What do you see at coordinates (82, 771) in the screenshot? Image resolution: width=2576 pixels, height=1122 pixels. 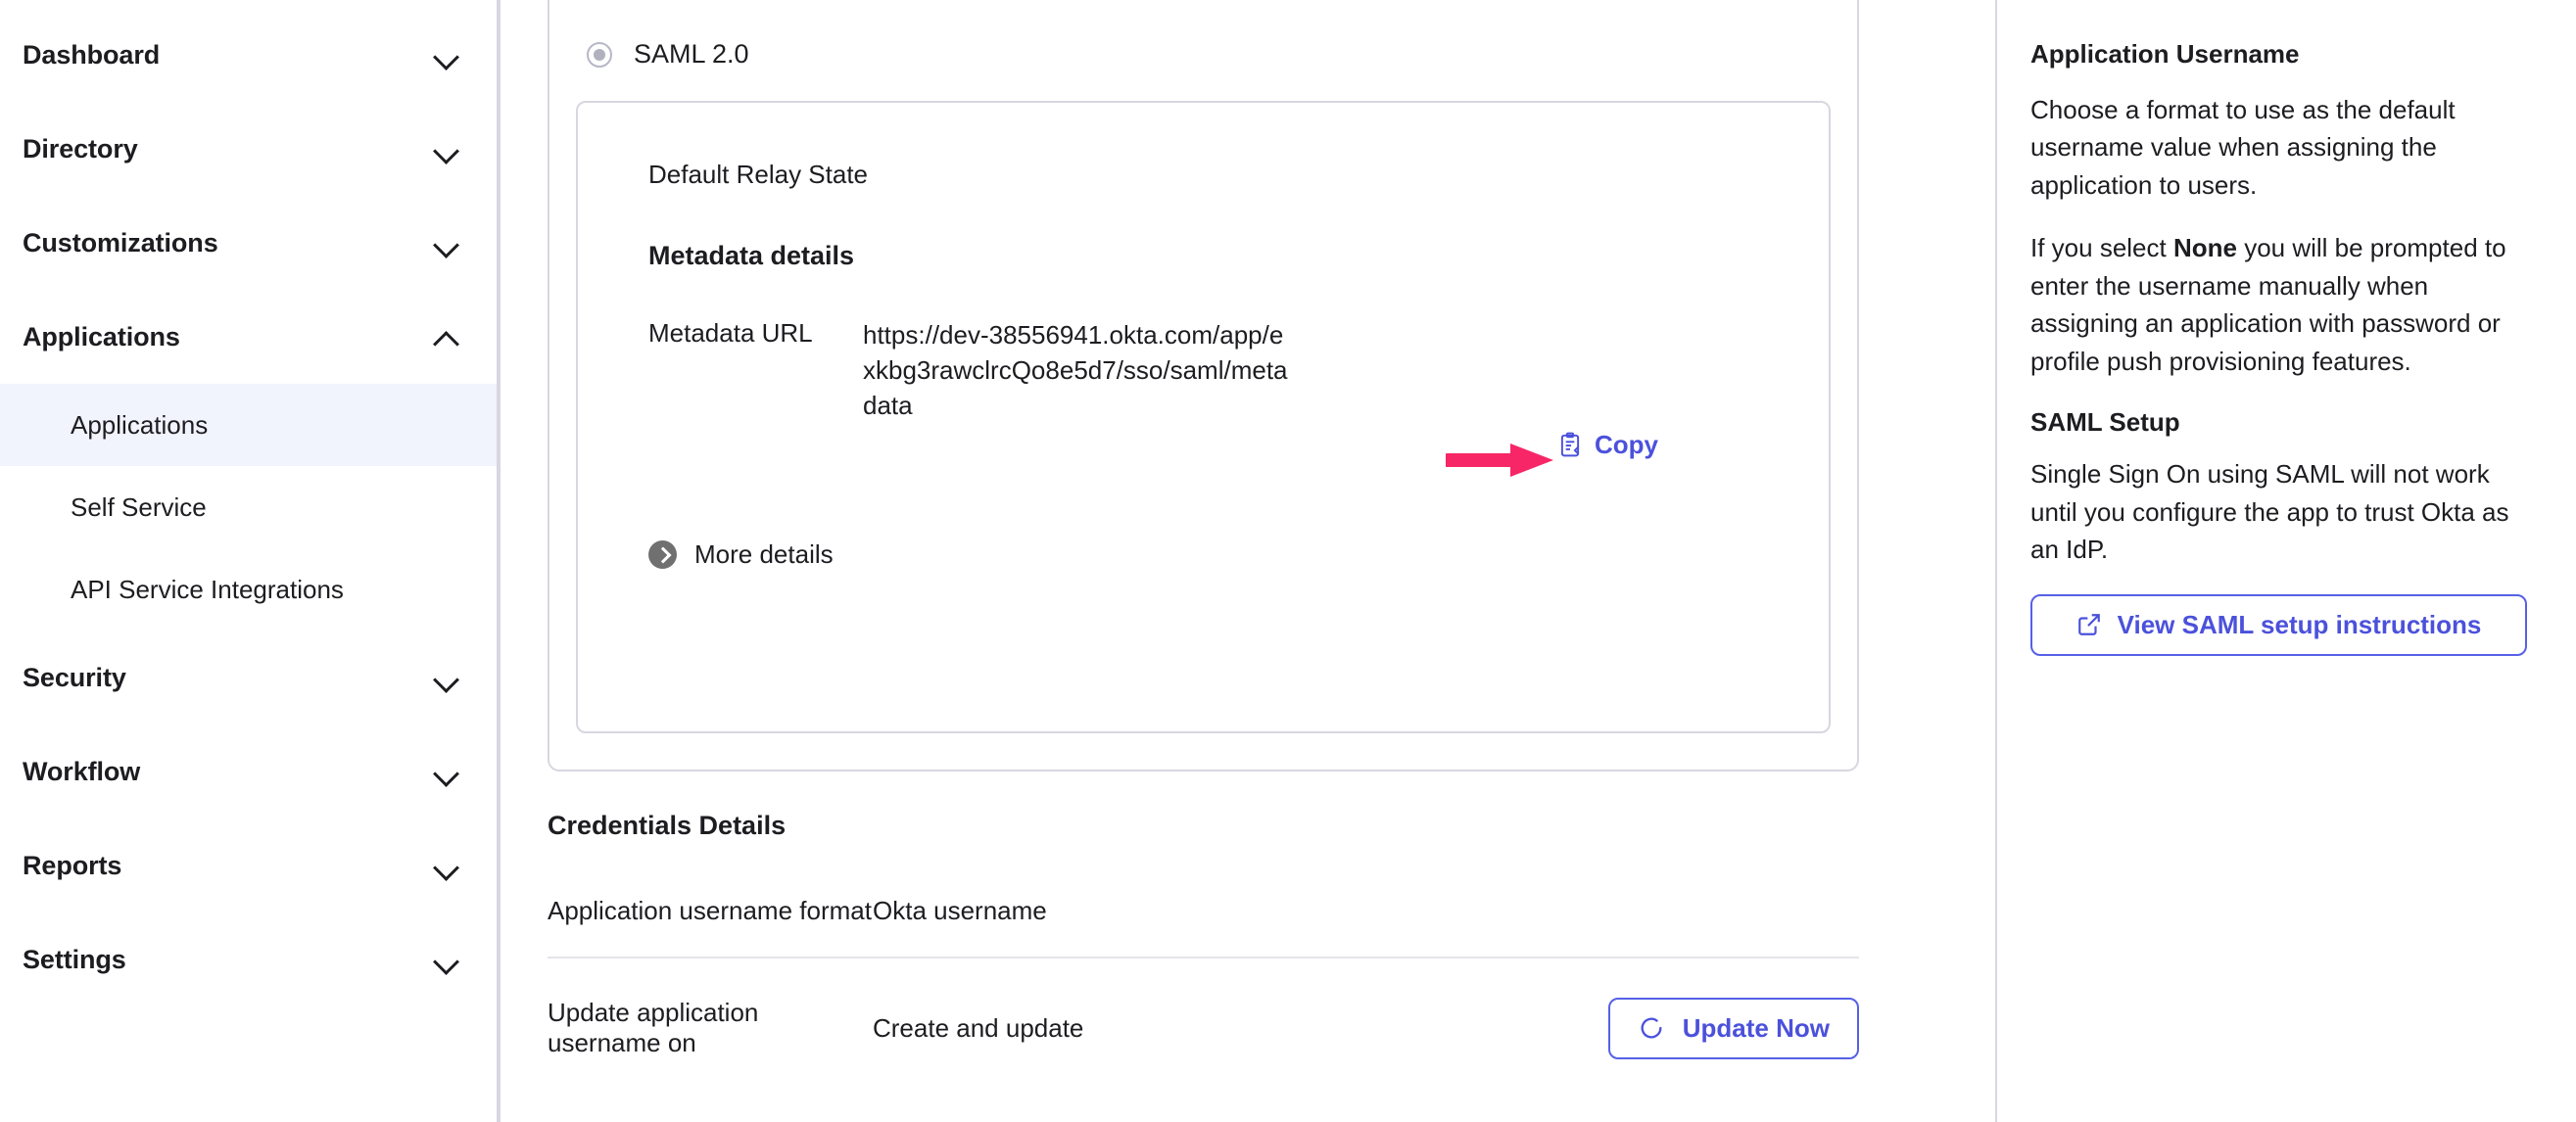 I see `sidebar-item-label: Workflow` at bounding box center [82, 771].